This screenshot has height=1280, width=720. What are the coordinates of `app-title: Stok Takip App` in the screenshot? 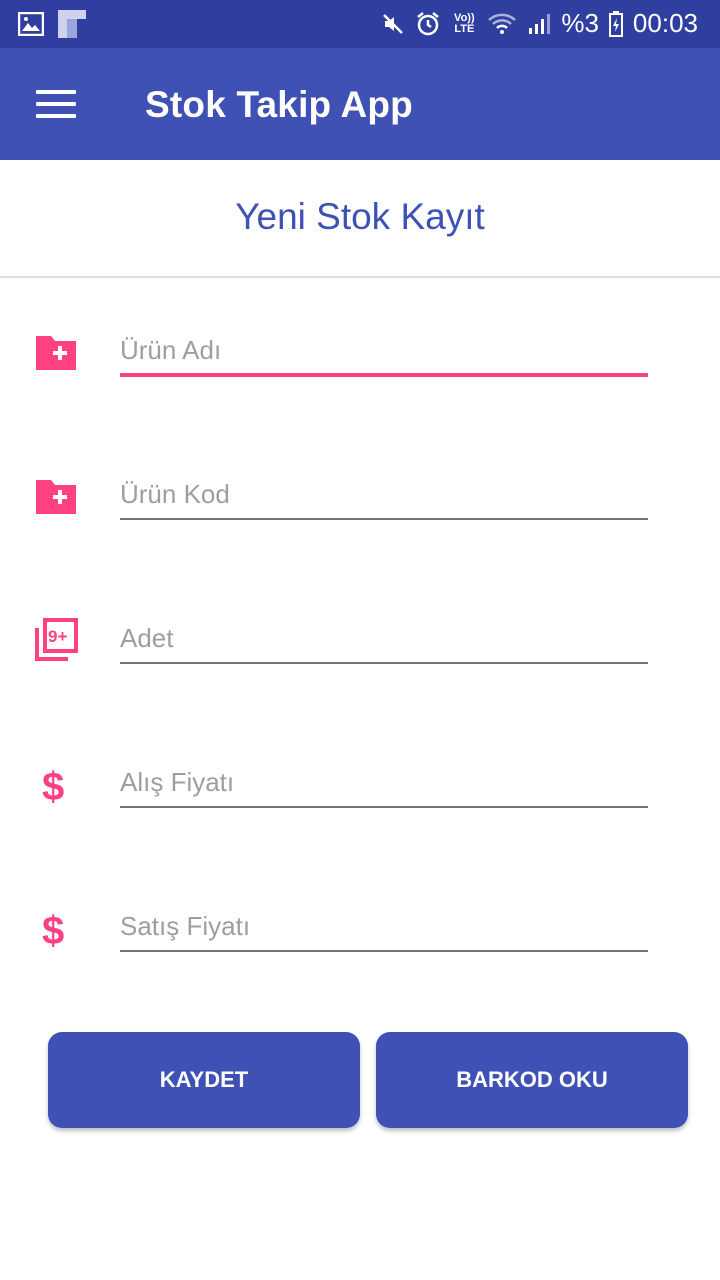 It's located at (279, 104).